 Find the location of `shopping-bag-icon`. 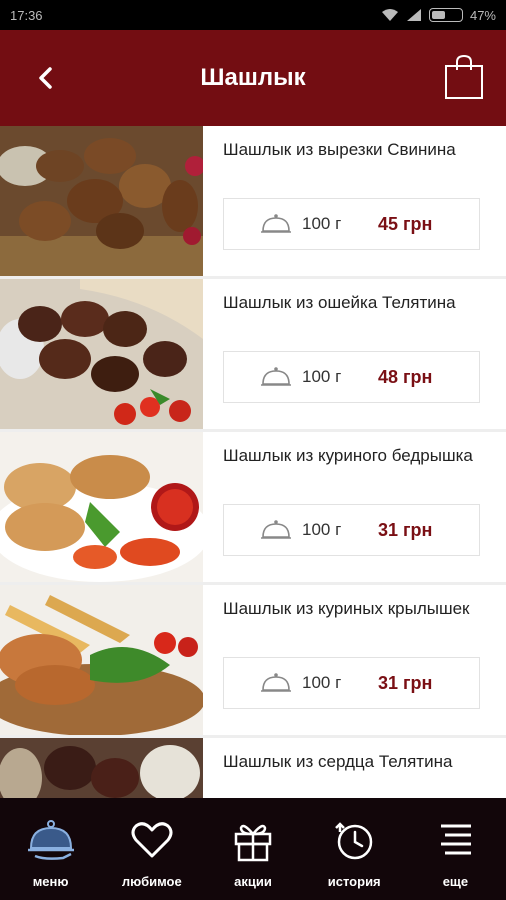

shopping-bag-icon is located at coordinates (464, 76).